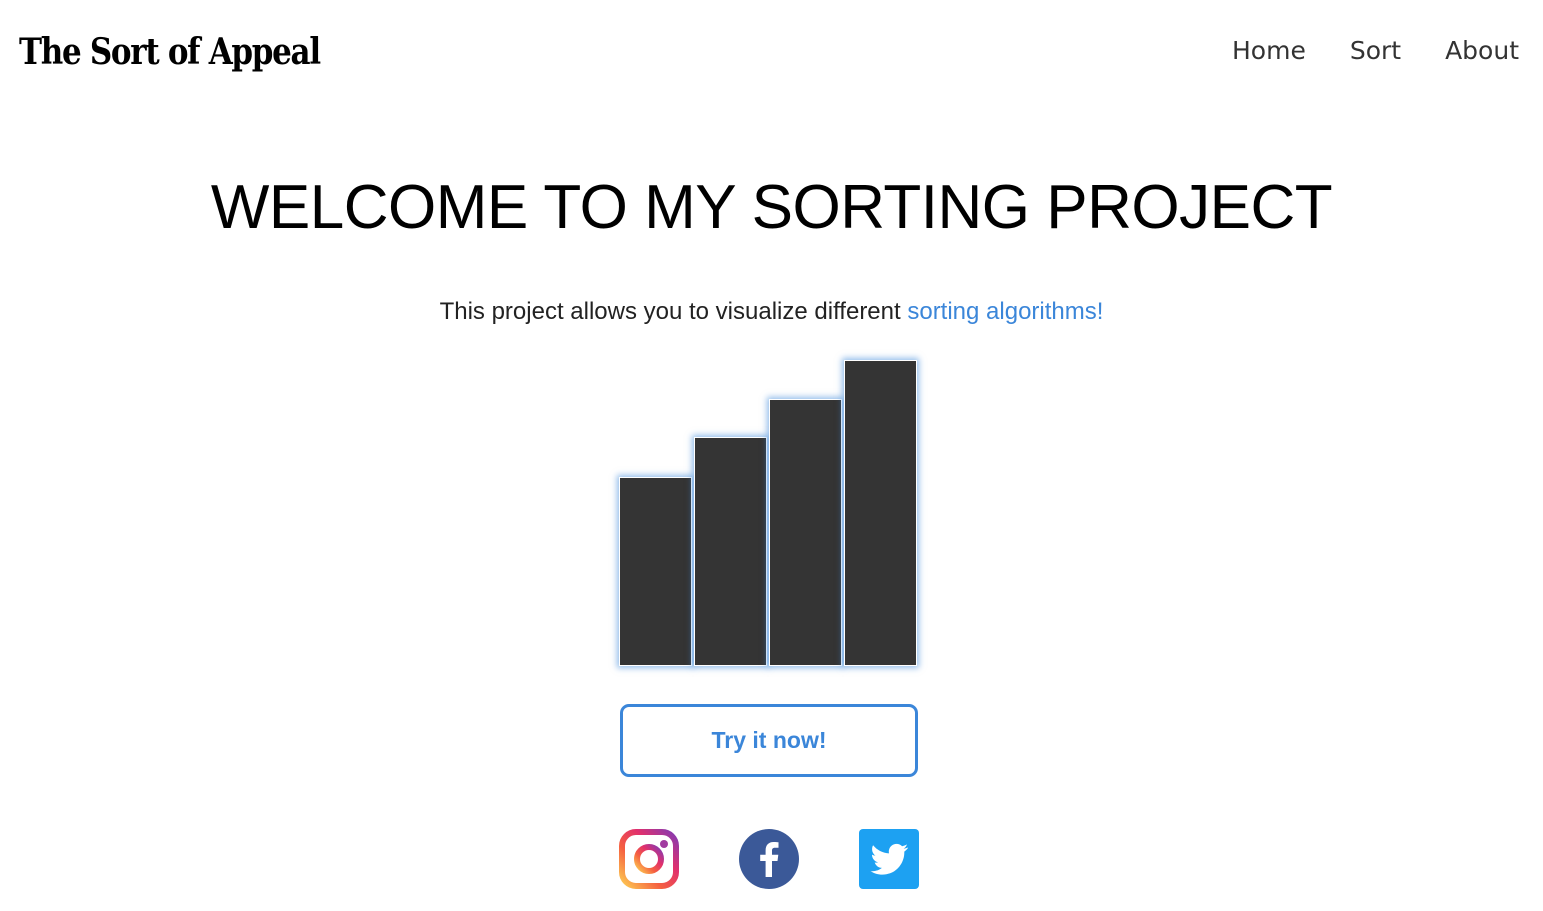 The width and height of the screenshot is (1543, 911). Describe the element at coordinates (1005, 311) in the screenshot. I see `sorting-algorithms-link: sorting algorithms!` at that location.